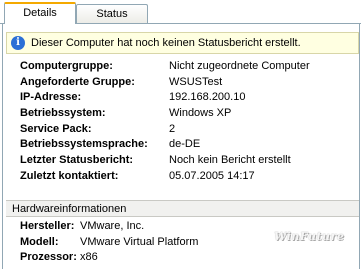 The image size is (361, 269). Describe the element at coordinates (239, 66) in the screenshot. I see `property-value: Nicht zugeordnete Computer` at that location.